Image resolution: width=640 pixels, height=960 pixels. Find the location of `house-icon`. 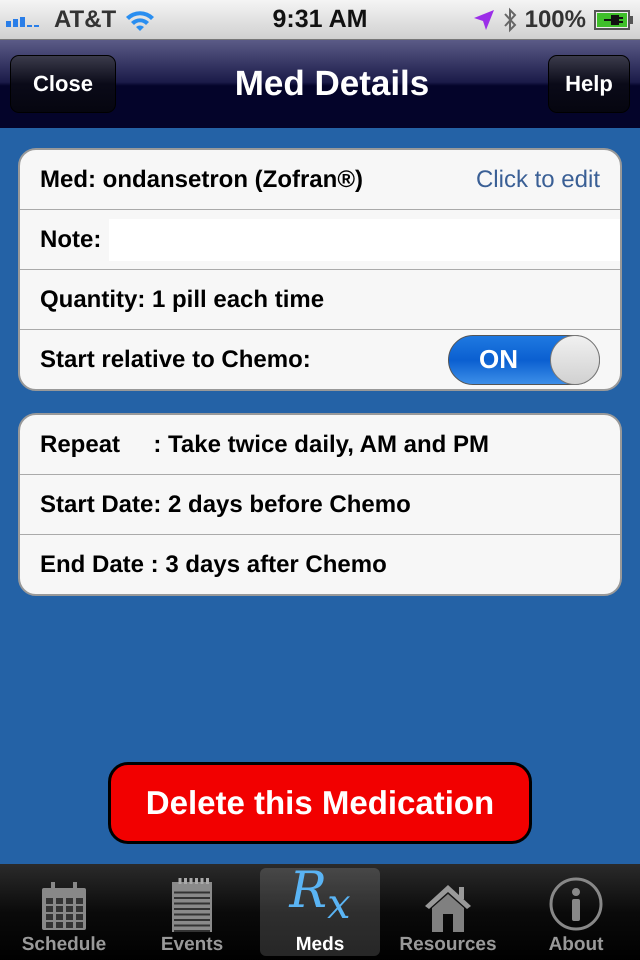

house-icon is located at coordinates (448, 907).